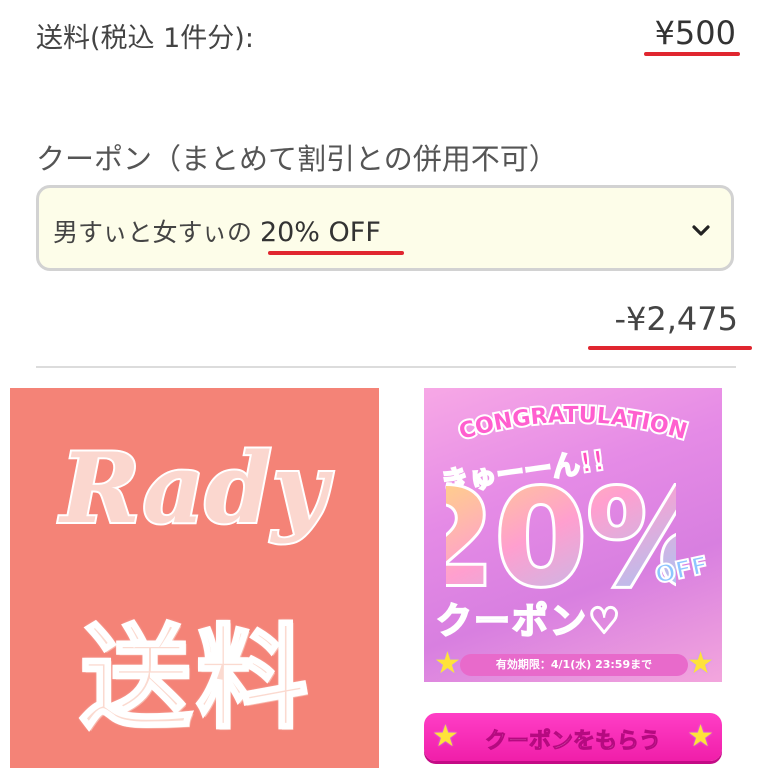 This screenshot has width=768, height=768. What do you see at coordinates (695, 33) in the screenshot?
I see `shipping-price: ¥500` at bounding box center [695, 33].